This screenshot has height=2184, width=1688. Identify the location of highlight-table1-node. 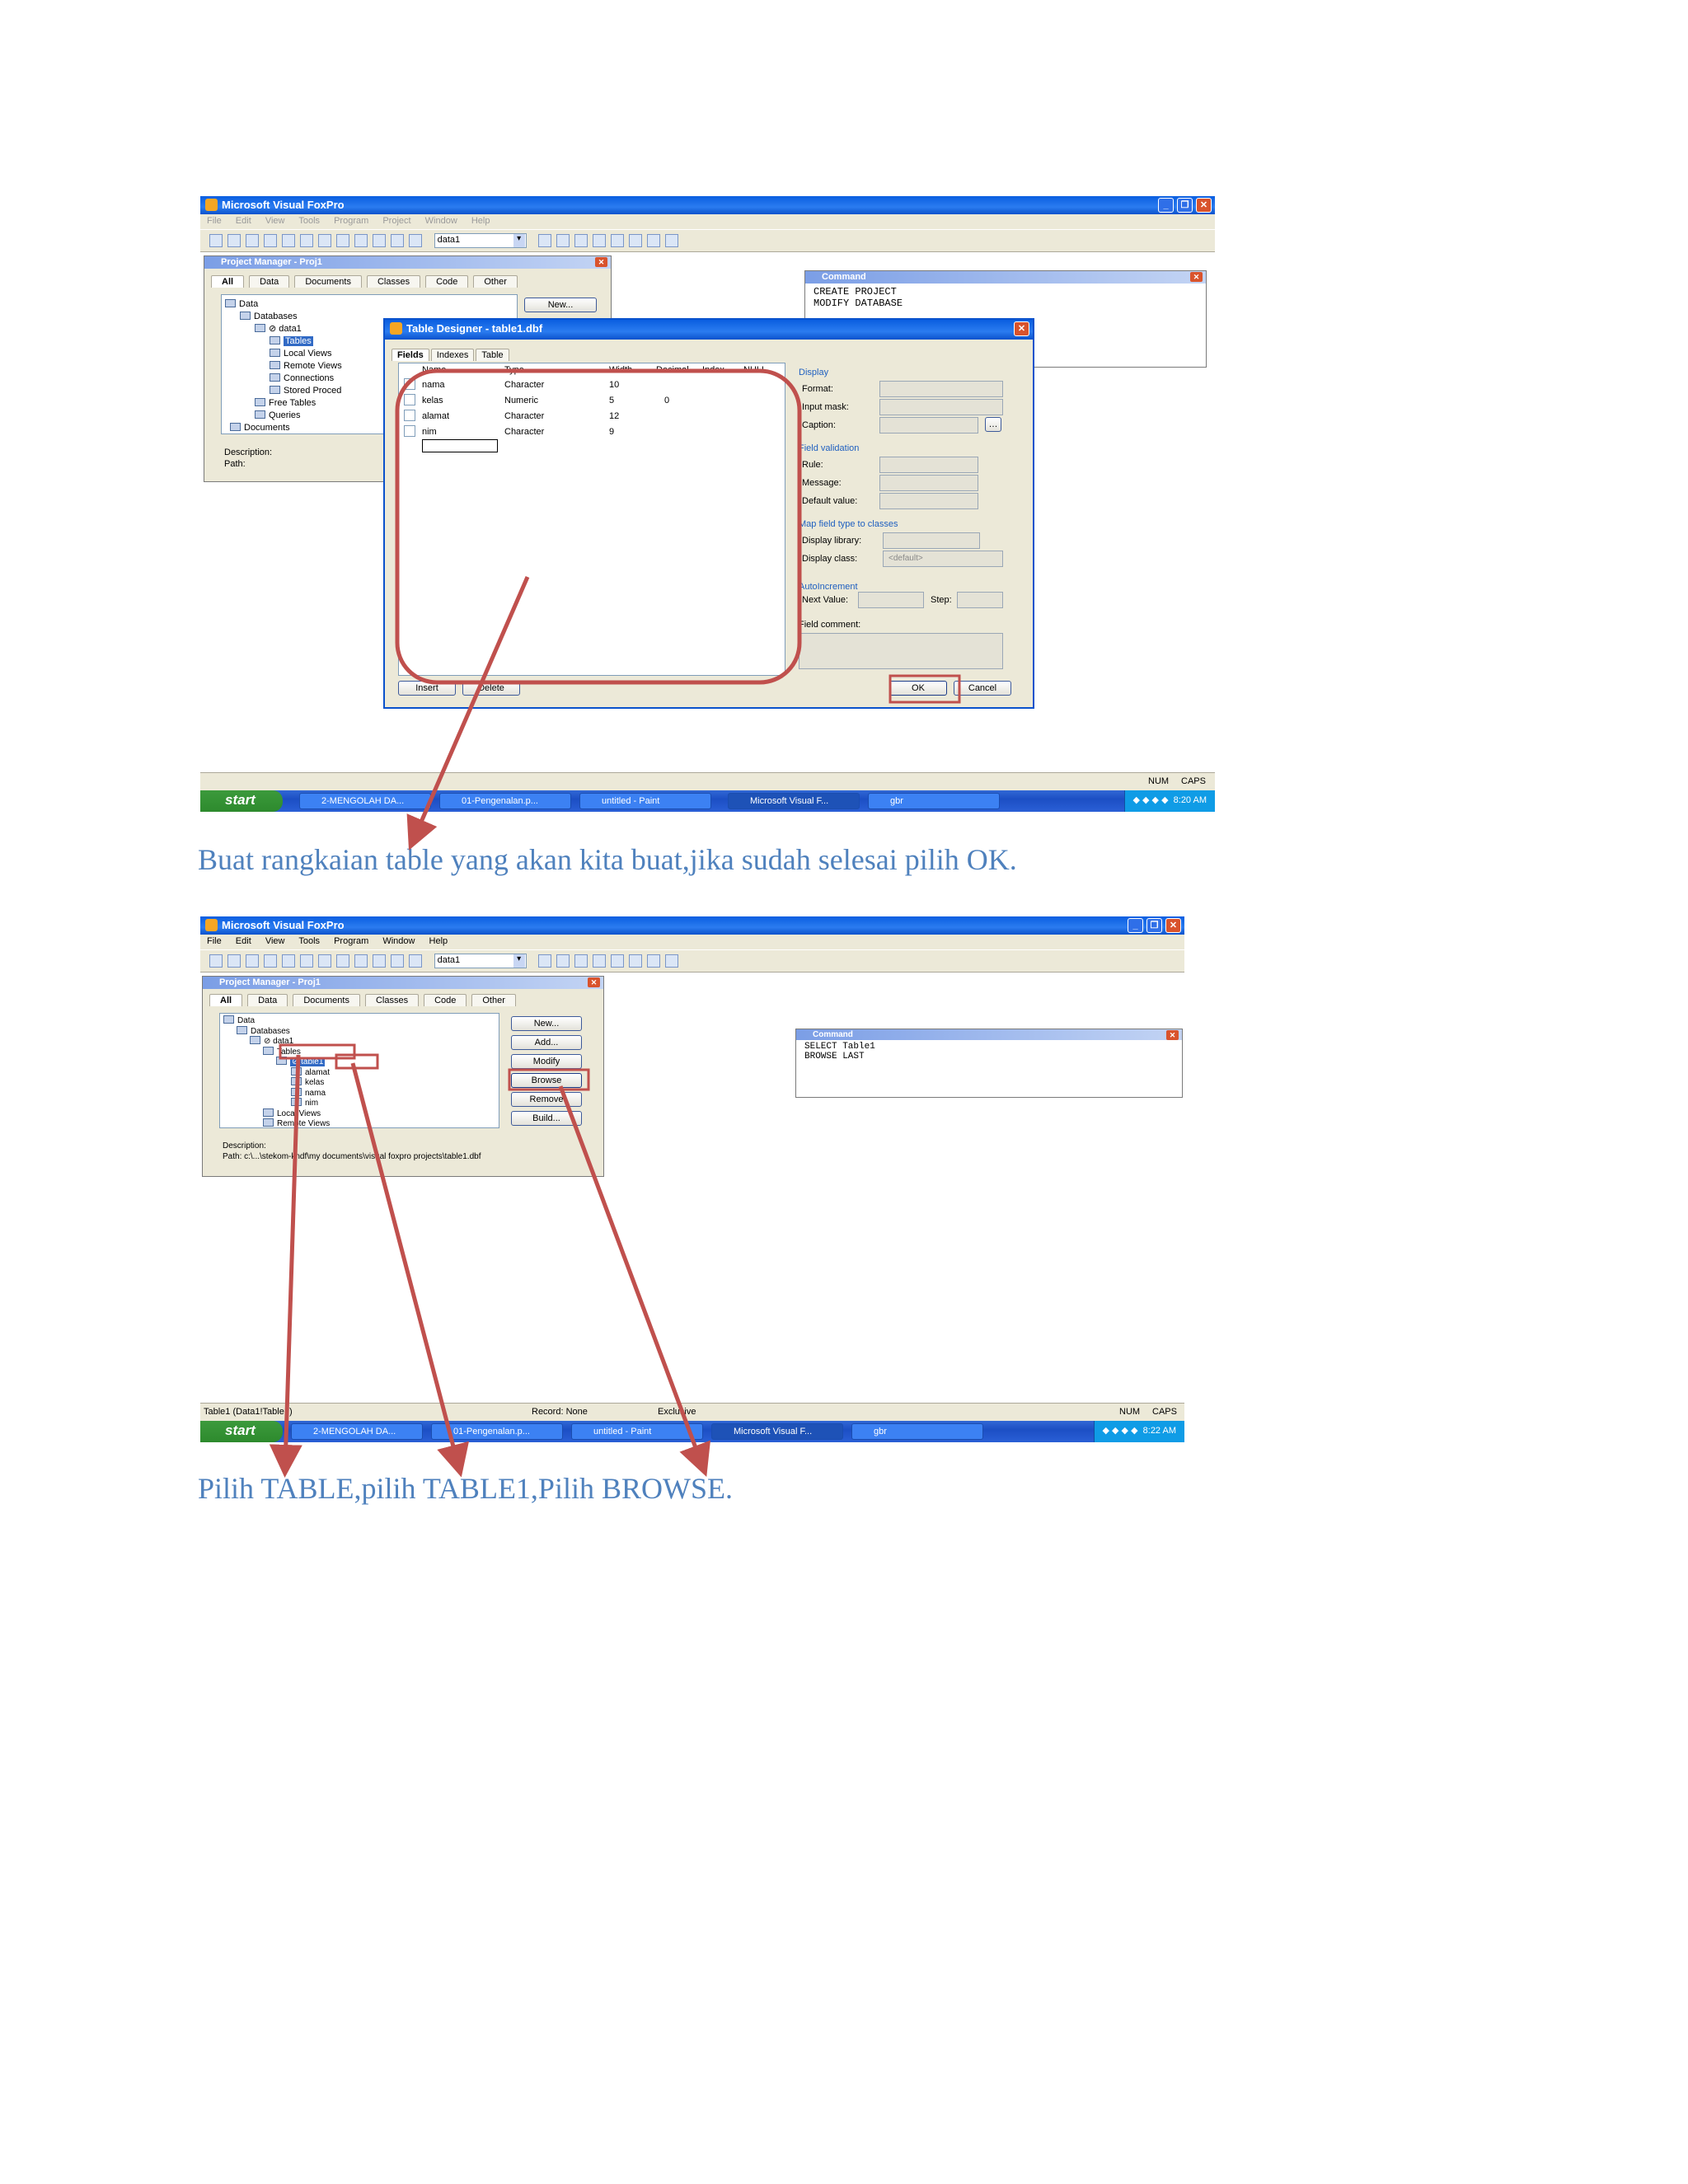
(357, 1061).